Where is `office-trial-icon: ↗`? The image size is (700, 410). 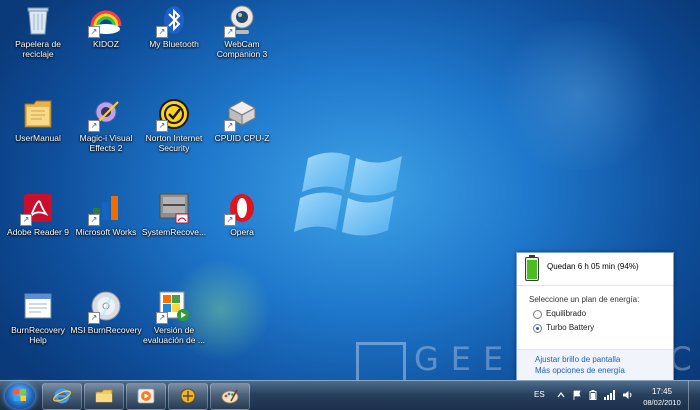 office-trial-icon: ↗ is located at coordinates (173, 307).